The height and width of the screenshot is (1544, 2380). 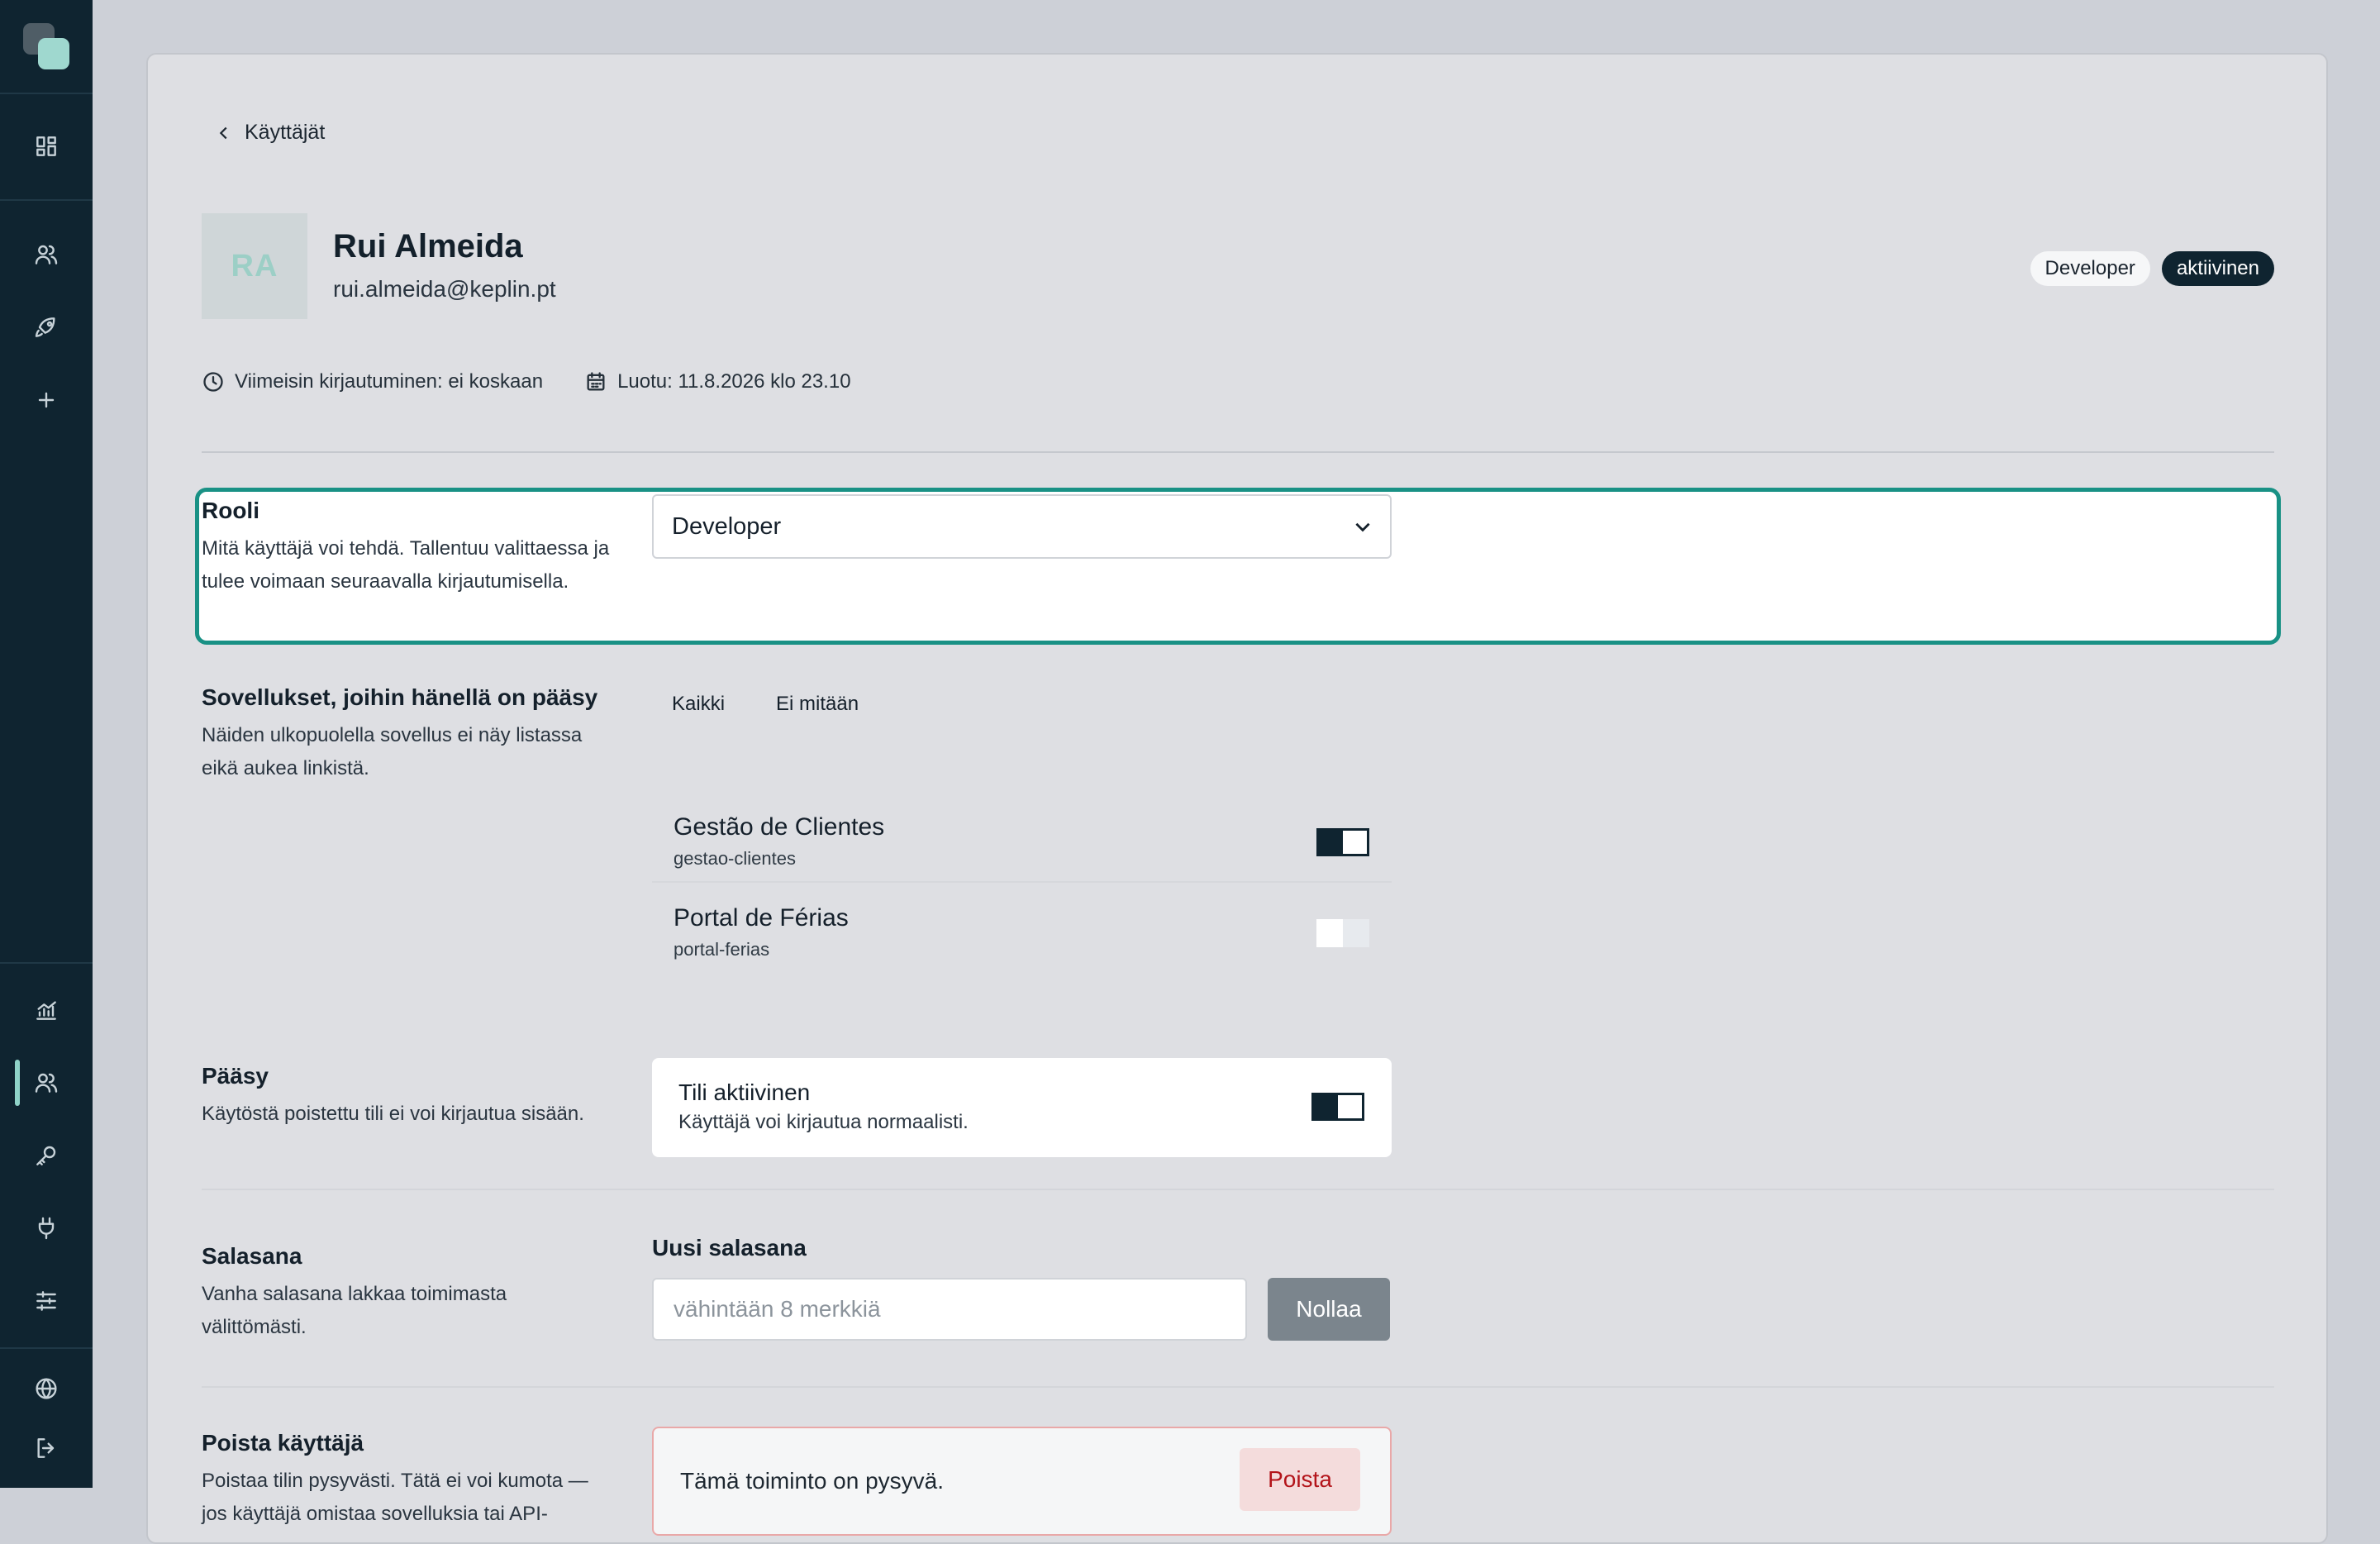 I want to click on plus-icon, so click(x=46, y=401).